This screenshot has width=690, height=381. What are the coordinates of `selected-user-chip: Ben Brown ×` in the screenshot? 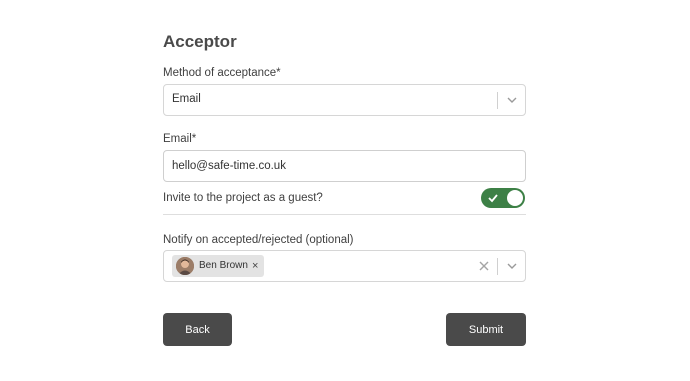 It's located at (218, 266).